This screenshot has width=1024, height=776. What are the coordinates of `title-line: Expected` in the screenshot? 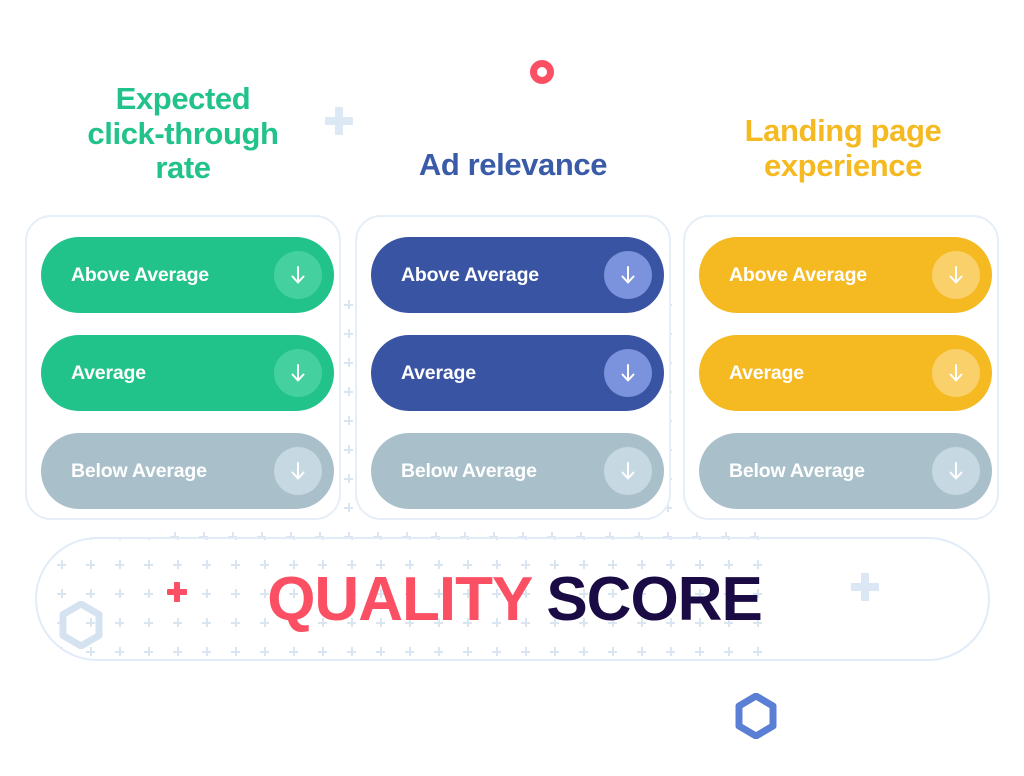 It's located at (183, 98).